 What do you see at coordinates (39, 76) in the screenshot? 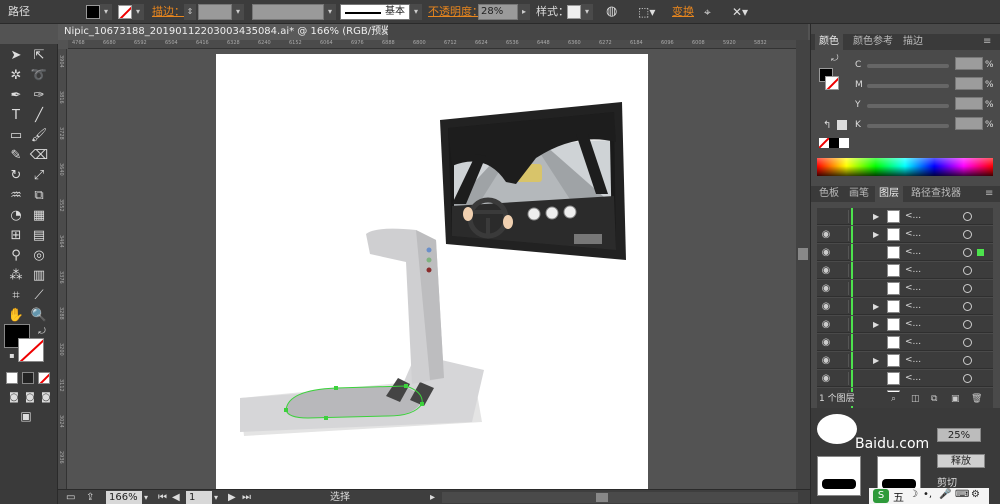
I see `lasso-tool-icon: ➰` at bounding box center [39, 76].